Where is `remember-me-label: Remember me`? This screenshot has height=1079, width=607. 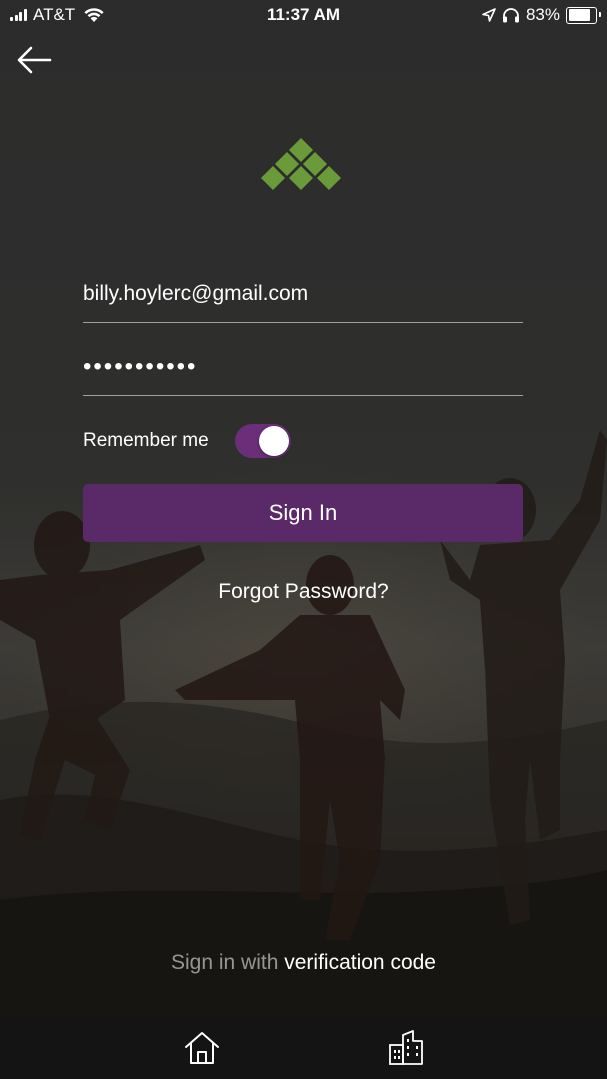
remember-me-label: Remember me is located at coordinates (146, 440).